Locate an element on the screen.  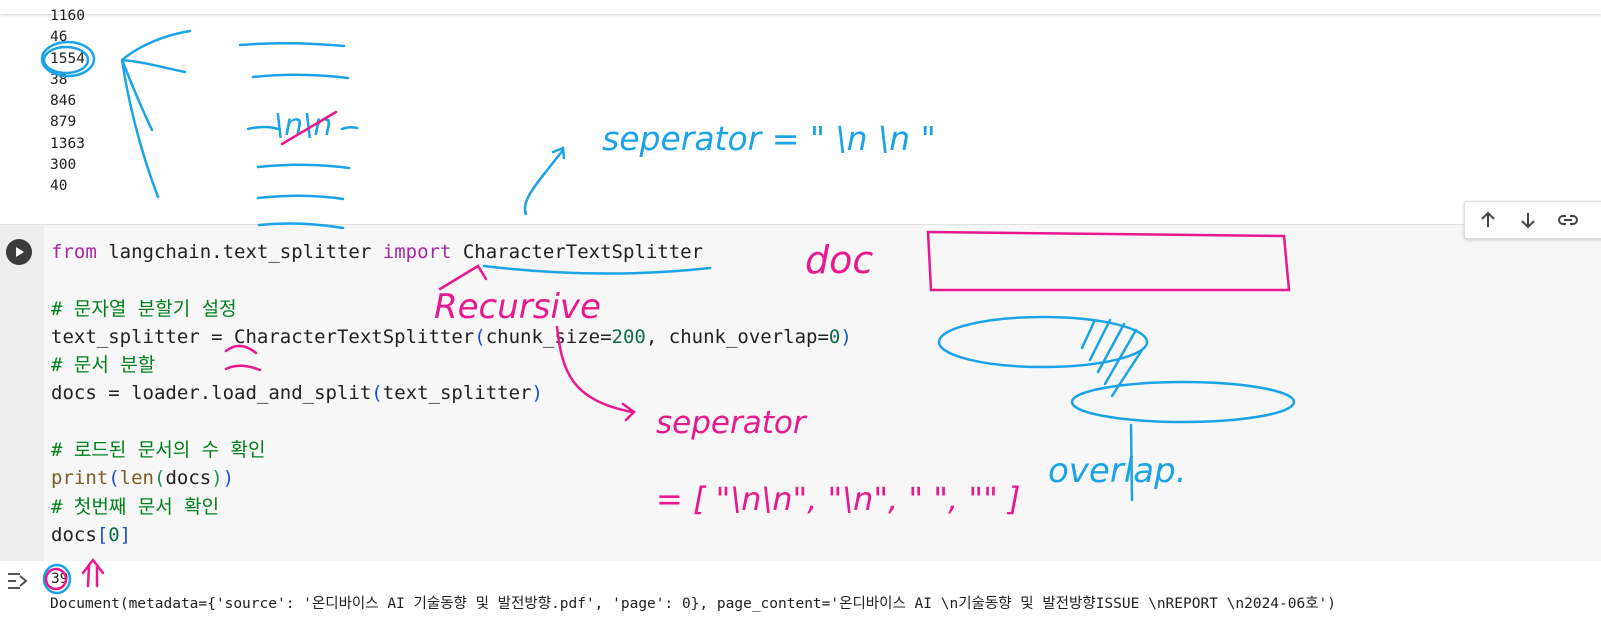
run-cell-button is located at coordinates (19, 252).